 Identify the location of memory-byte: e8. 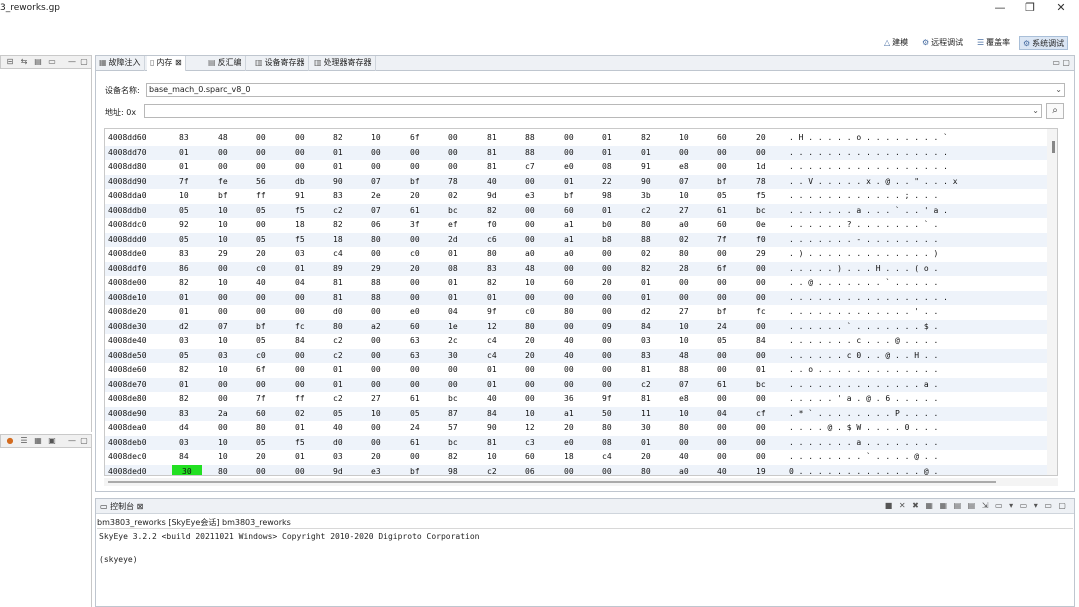
(684, 399).